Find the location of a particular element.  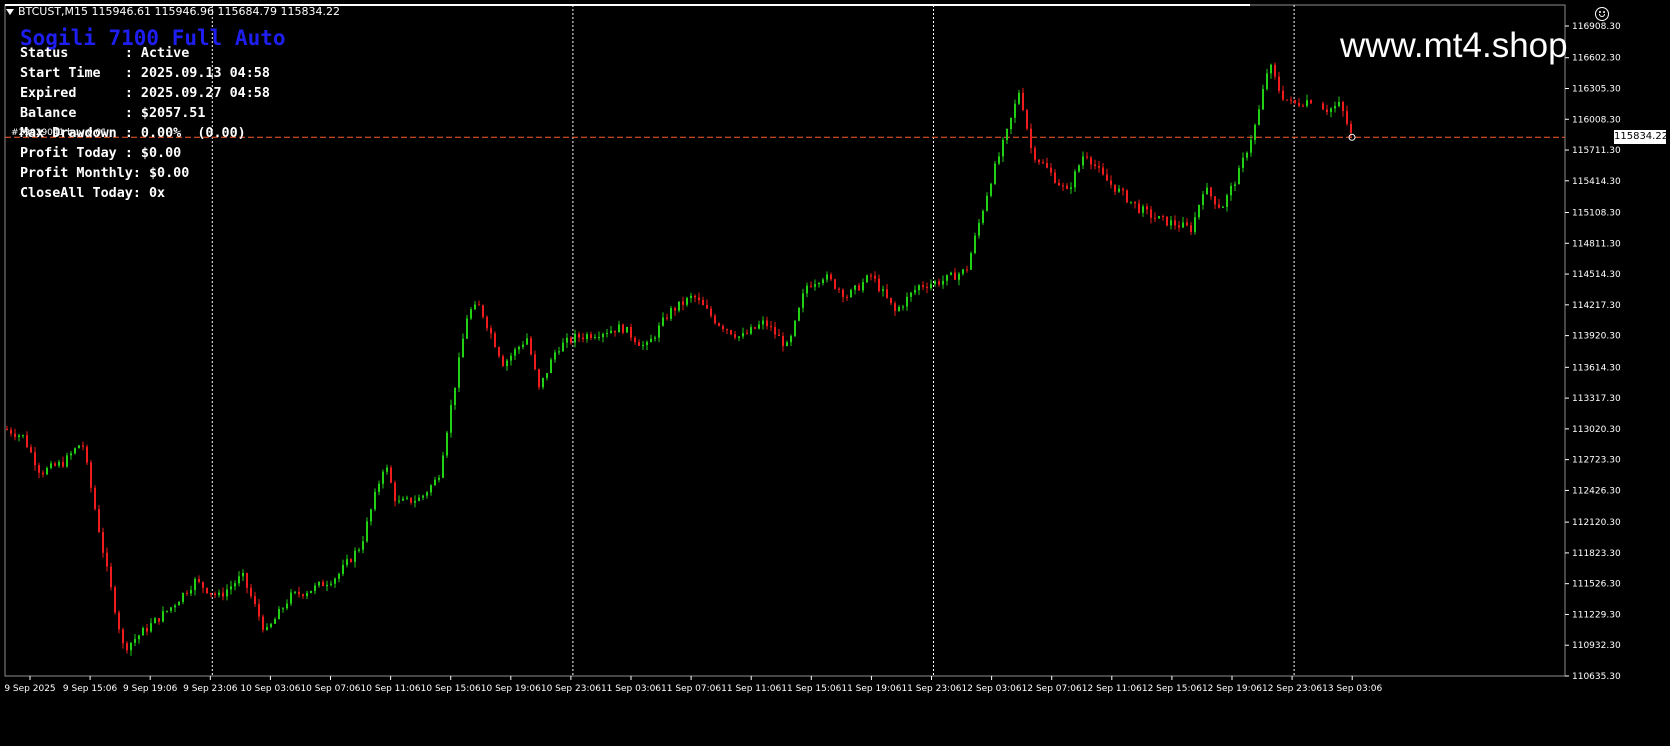

price-axis-label: 114217.30 is located at coordinates (1596, 306).